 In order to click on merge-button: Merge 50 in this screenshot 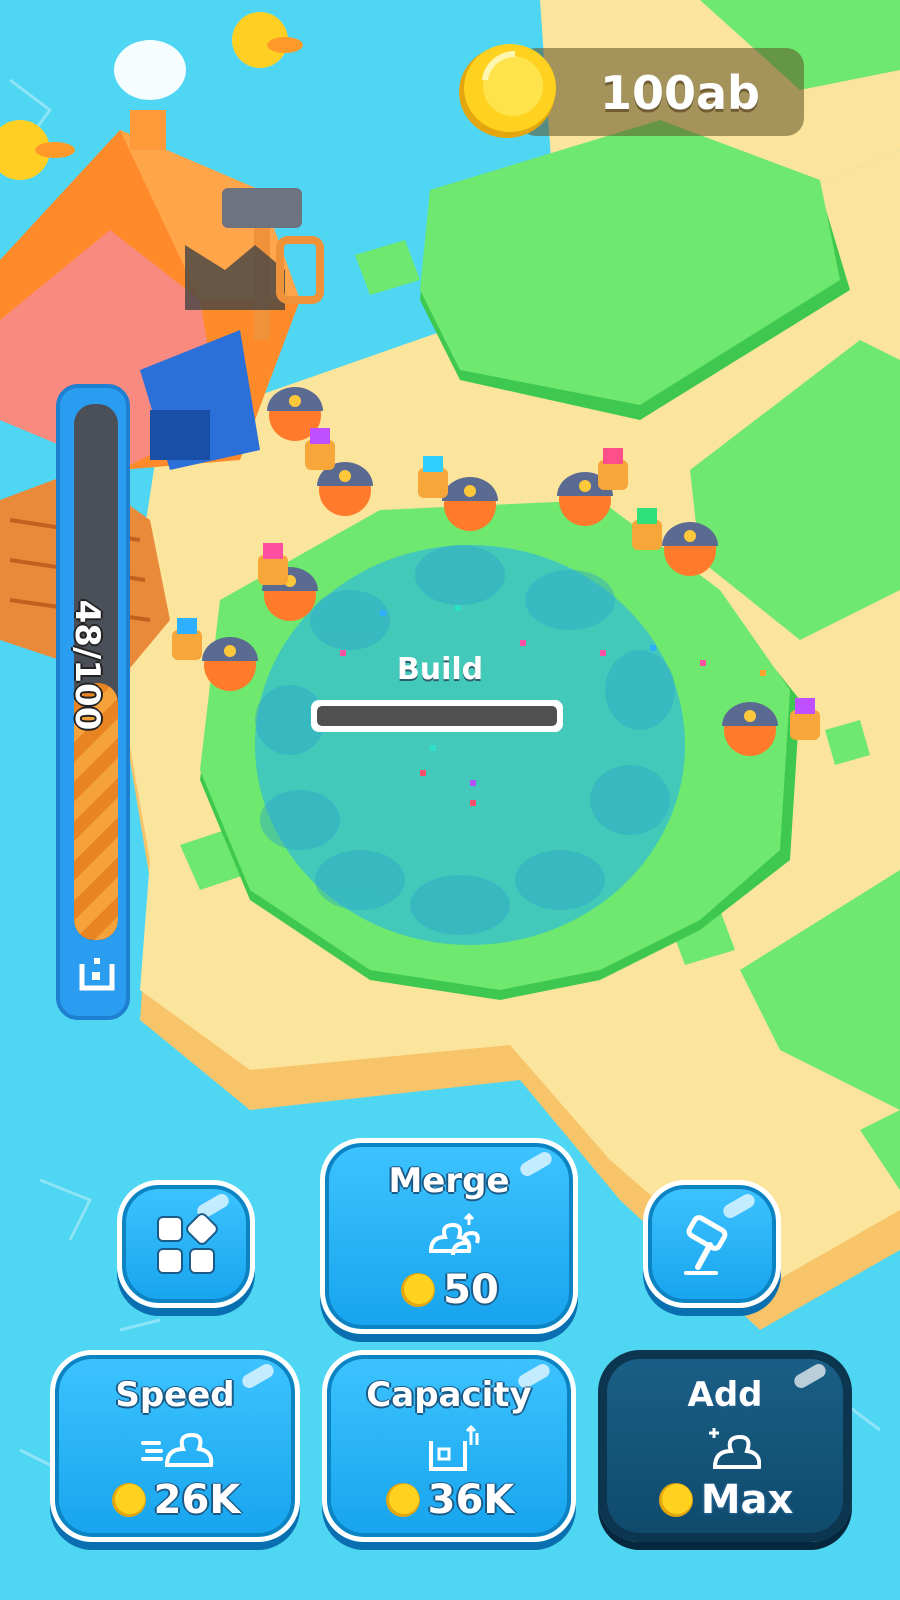, I will do `click(449, 1236)`.